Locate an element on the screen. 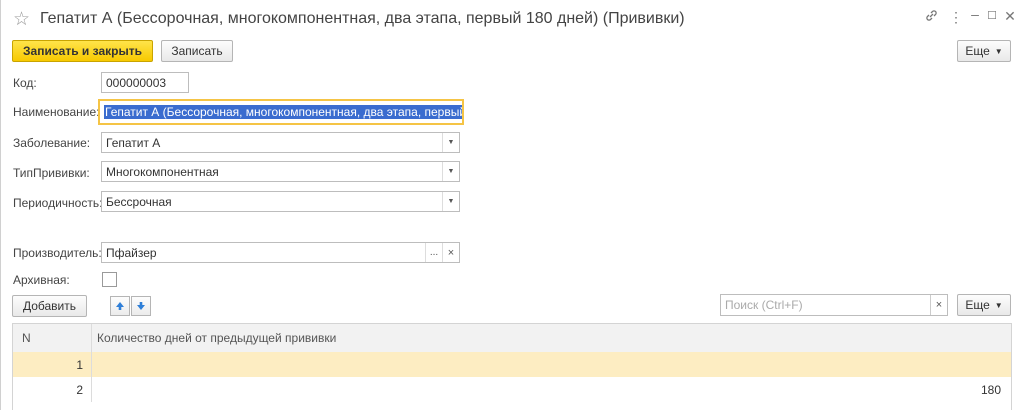 Image resolution: width=1024 pixels, height=410 pixels. type-label: ТипПрививки: is located at coordinates (51, 173).